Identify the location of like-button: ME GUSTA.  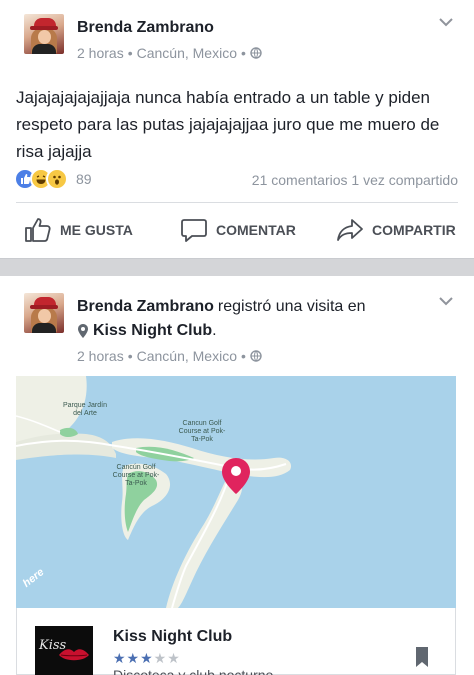
(78, 230).